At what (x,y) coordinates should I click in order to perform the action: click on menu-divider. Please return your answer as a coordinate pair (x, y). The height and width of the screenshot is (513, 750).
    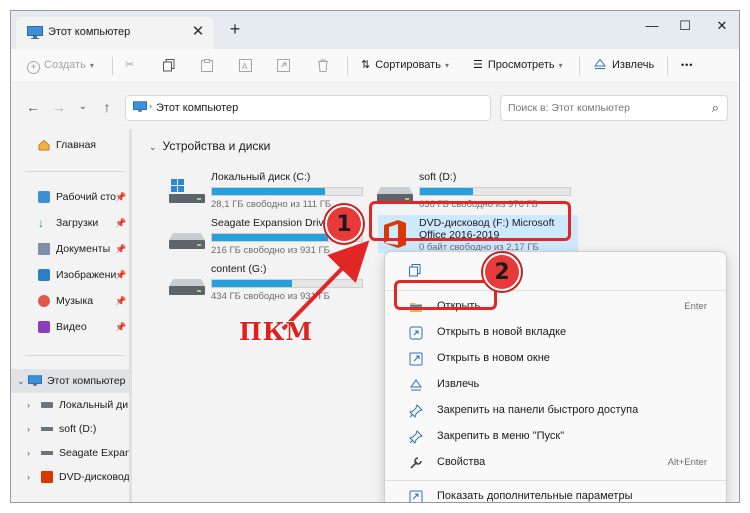
    Looking at the image, I should click on (555, 480).